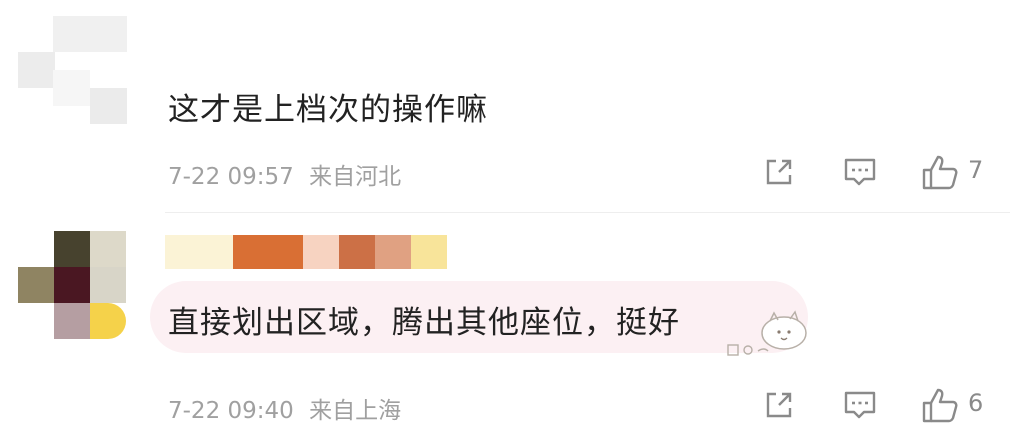 This screenshot has width=1010, height=429. Describe the element at coordinates (231, 411) in the screenshot. I see `comment-time: 7-22 09:40` at that location.